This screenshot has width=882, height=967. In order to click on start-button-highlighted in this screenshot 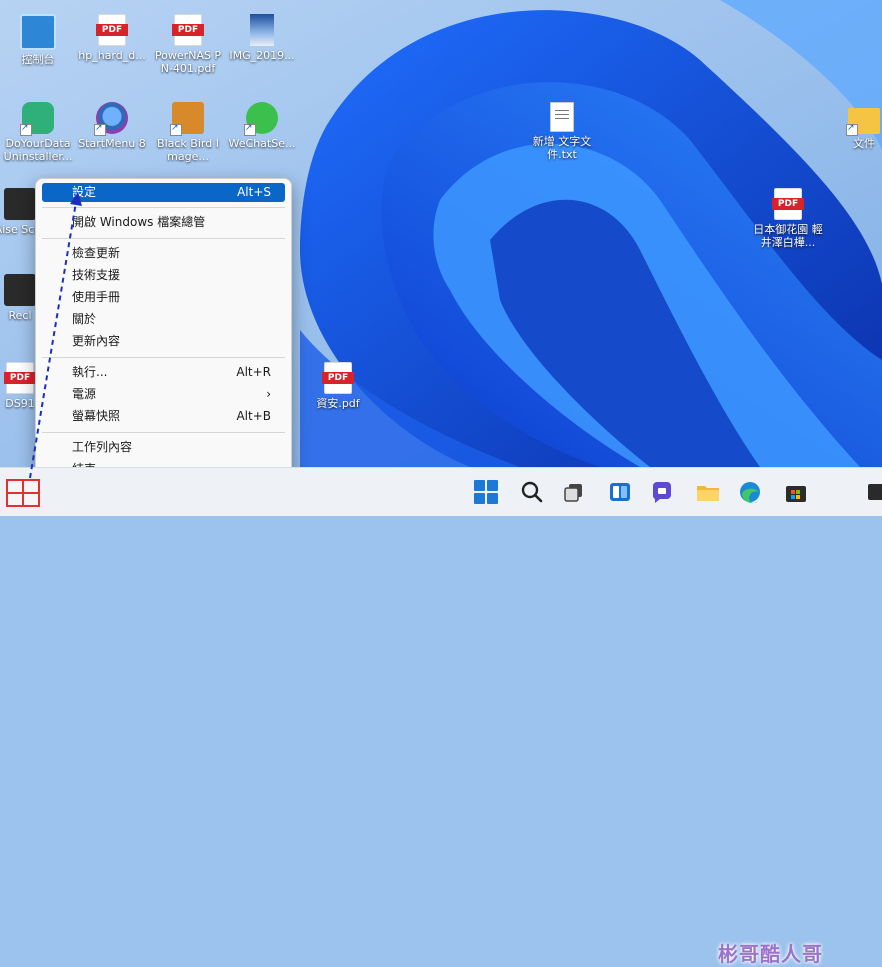, I will do `click(23, 493)`.